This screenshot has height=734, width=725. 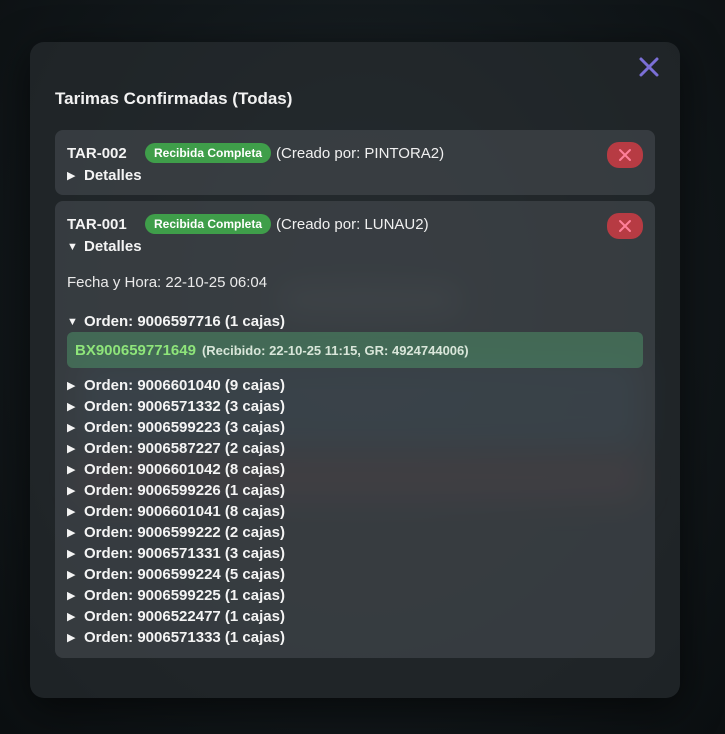 I want to click on order-label: Orden: 9006601041 (8 cajas), so click(x=184, y=511).